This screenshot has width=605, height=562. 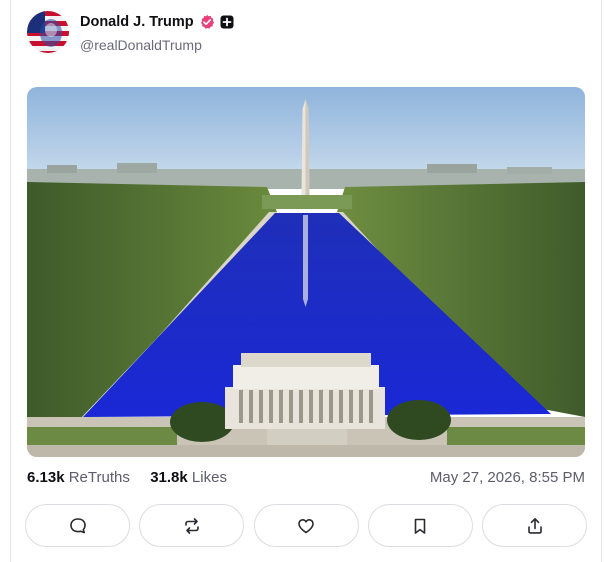 What do you see at coordinates (601, 281) in the screenshot?
I see `divider-right` at bounding box center [601, 281].